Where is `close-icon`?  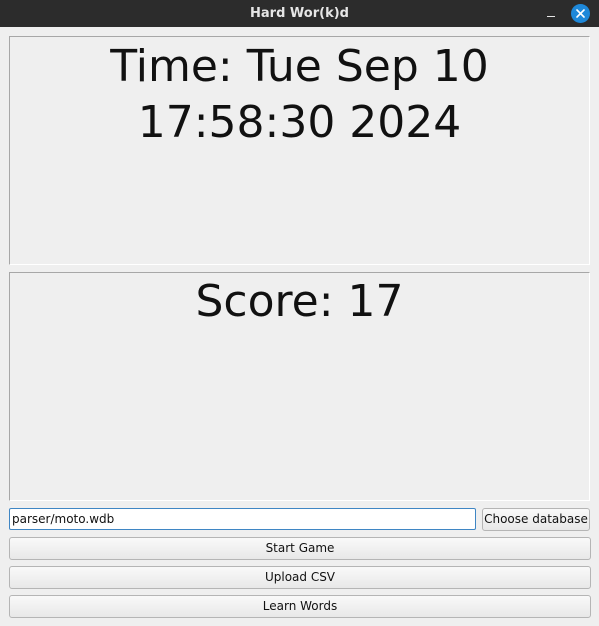
close-icon is located at coordinates (580, 13).